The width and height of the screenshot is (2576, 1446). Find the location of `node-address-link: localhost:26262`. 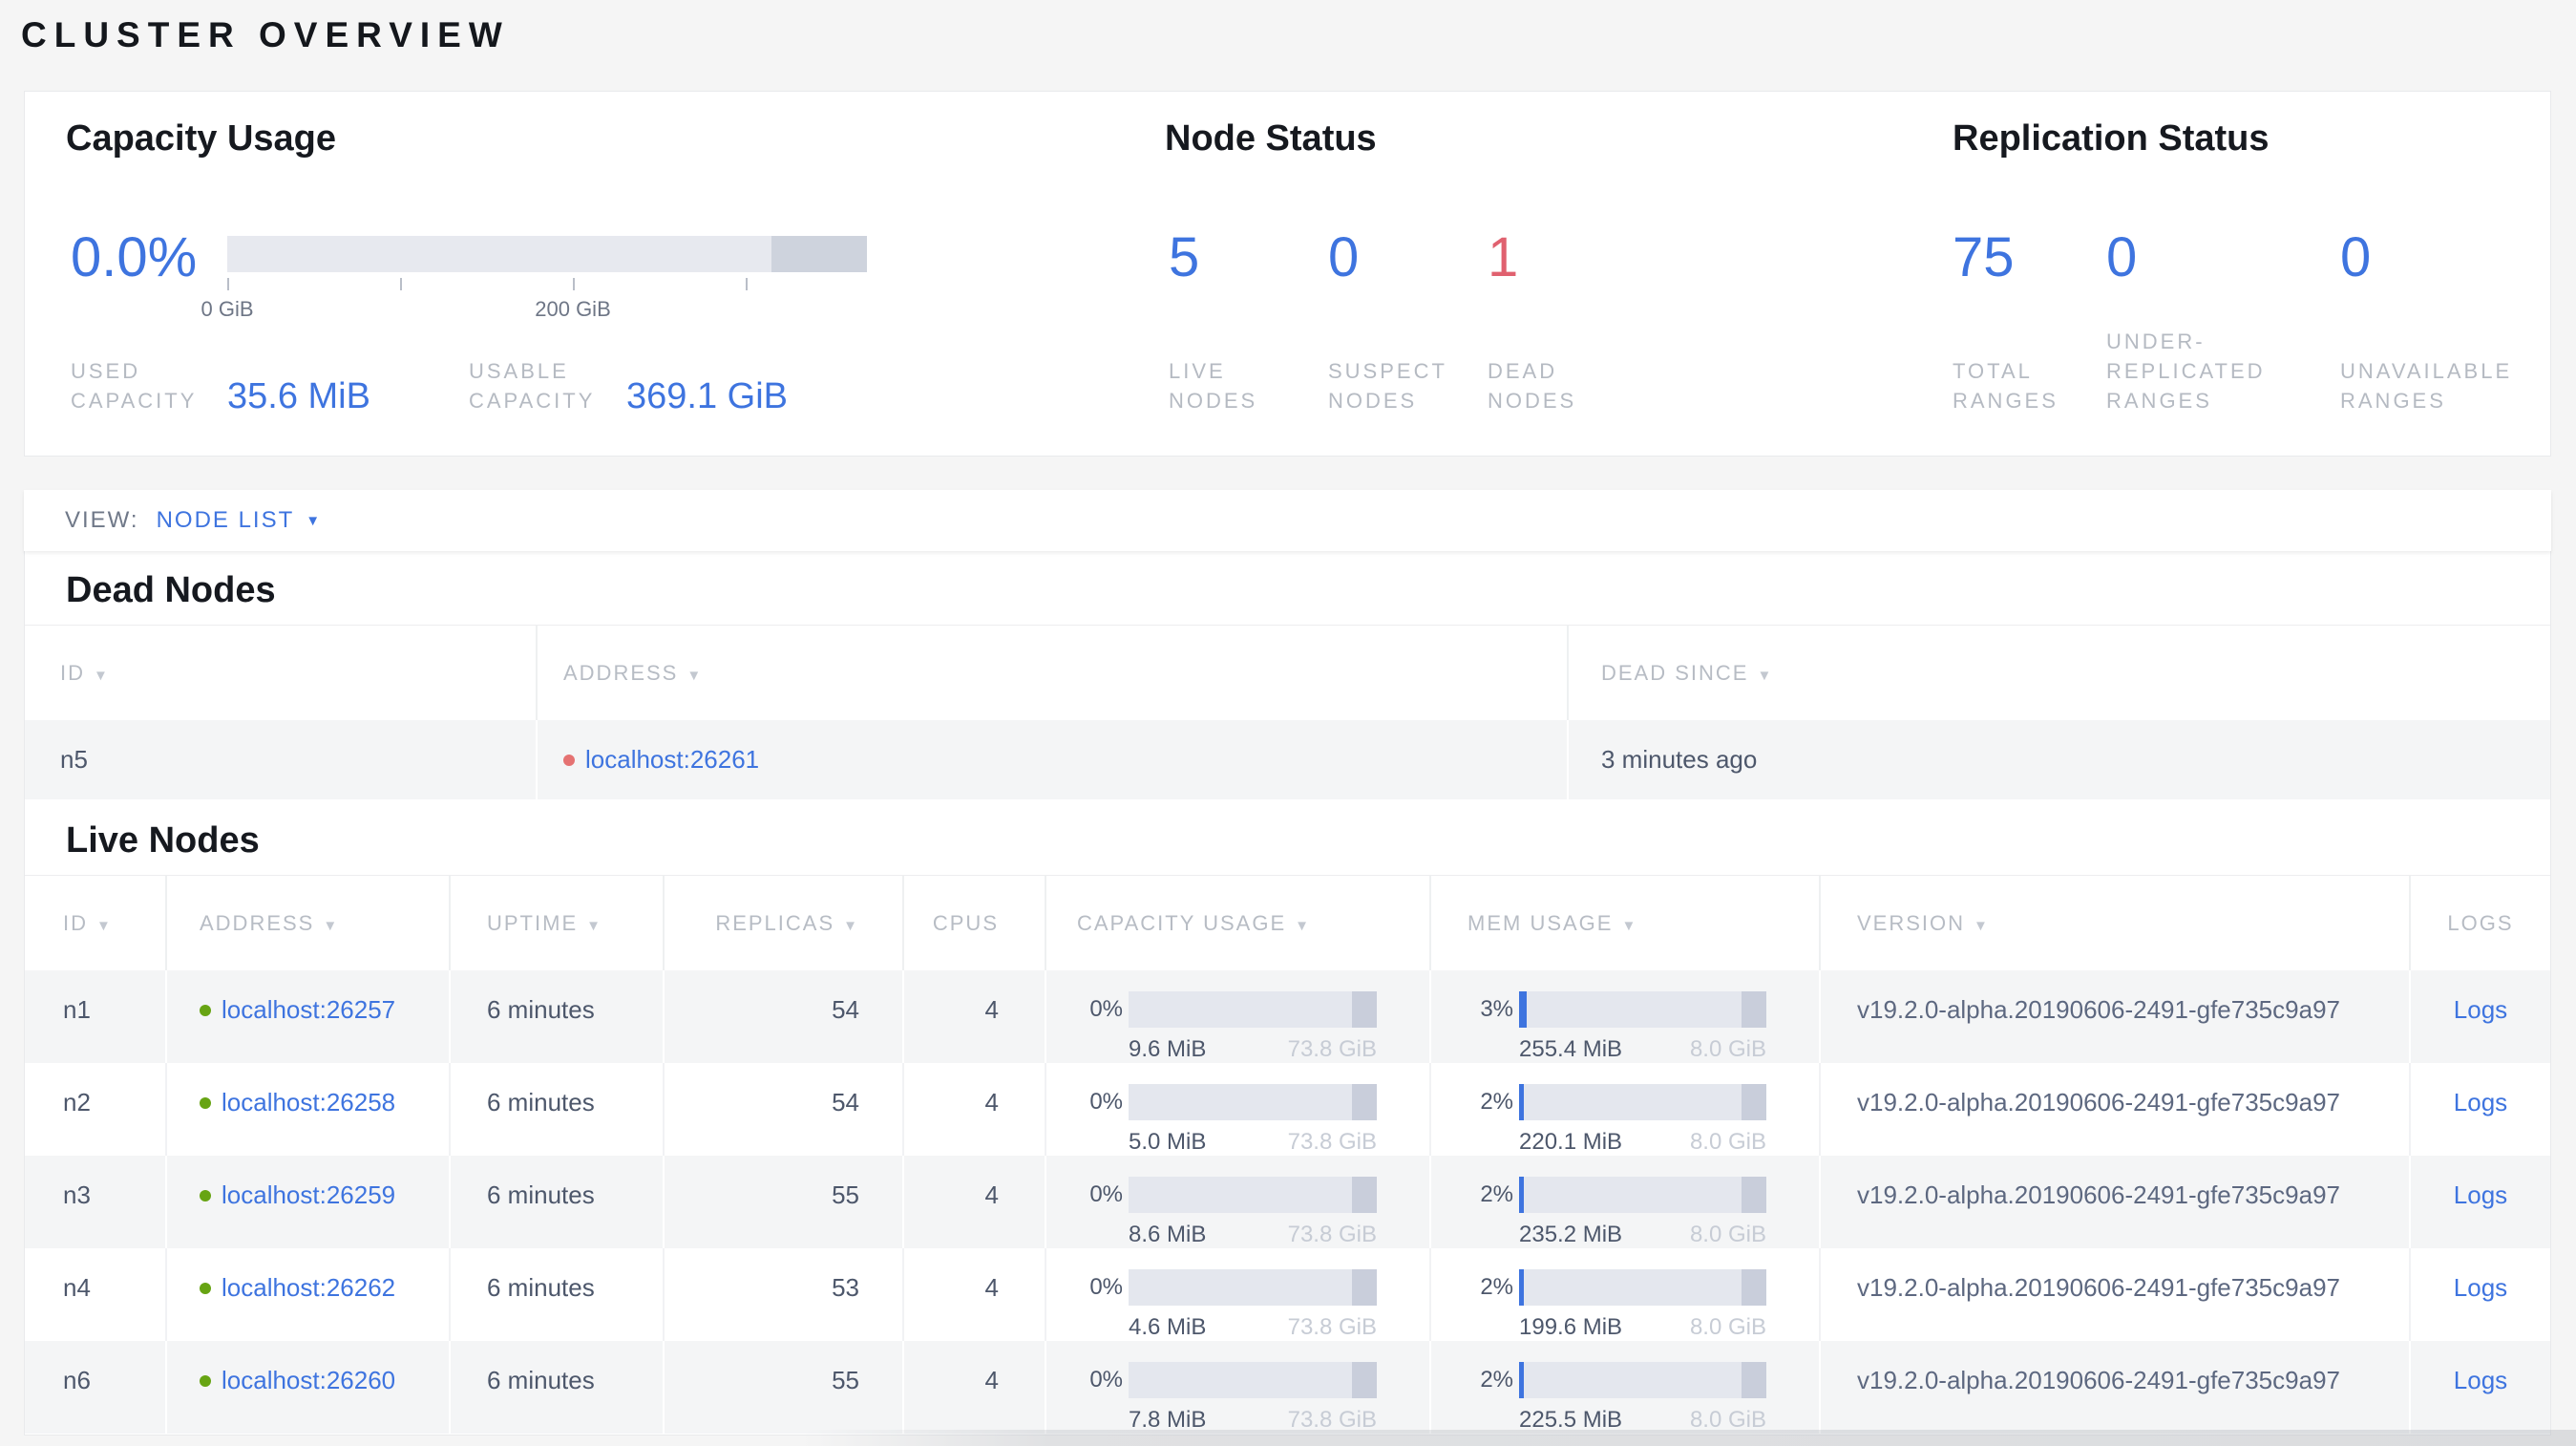

node-address-link: localhost:26262 is located at coordinates (308, 1288).